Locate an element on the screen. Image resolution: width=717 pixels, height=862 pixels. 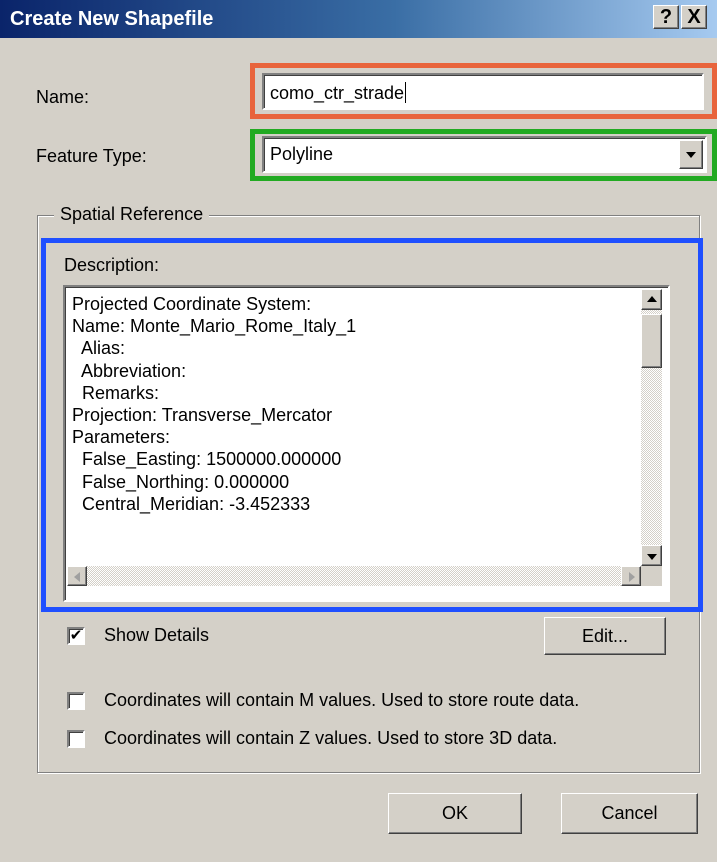
ok-button: OK is located at coordinates (455, 813).